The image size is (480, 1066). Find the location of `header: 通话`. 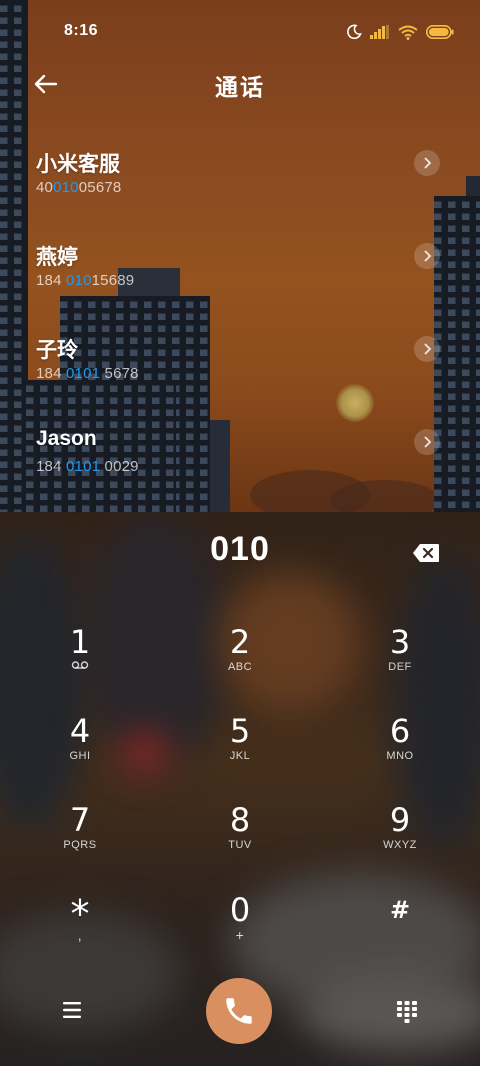

header: 通话 is located at coordinates (240, 84).